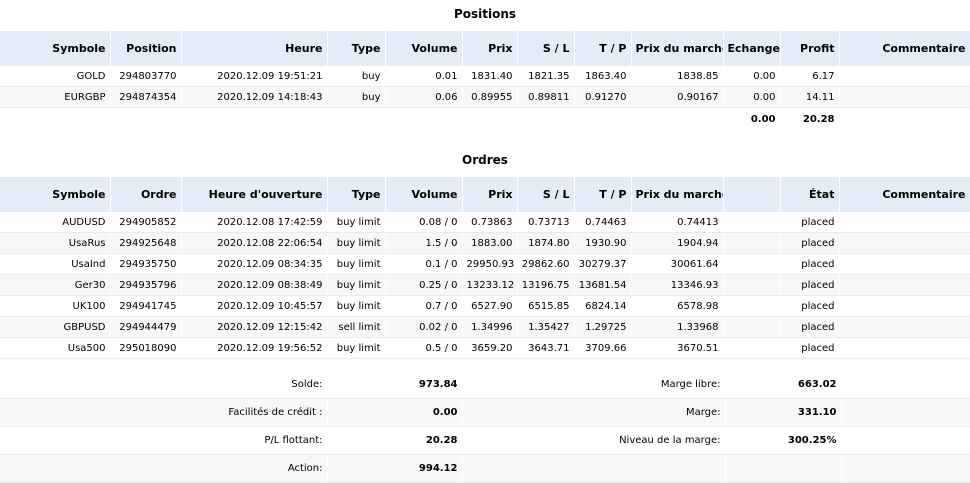 The width and height of the screenshot is (970, 483). What do you see at coordinates (810, 194) in the screenshot?
I see `col-etat: État` at bounding box center [810, 194].